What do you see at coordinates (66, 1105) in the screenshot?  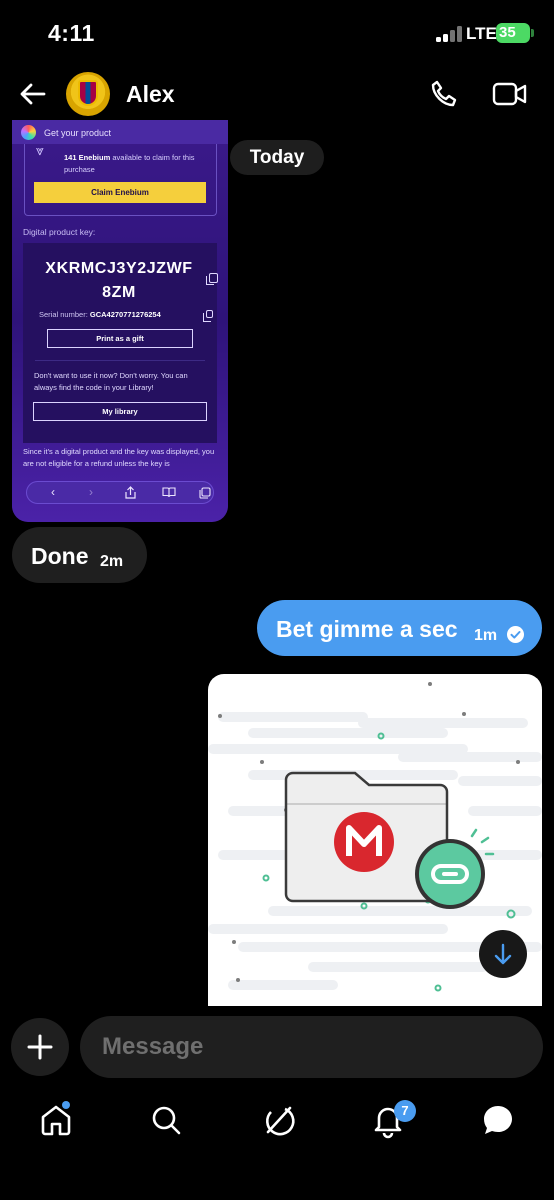 I see `home-unread-dot` at bounding box center [66, 1105].